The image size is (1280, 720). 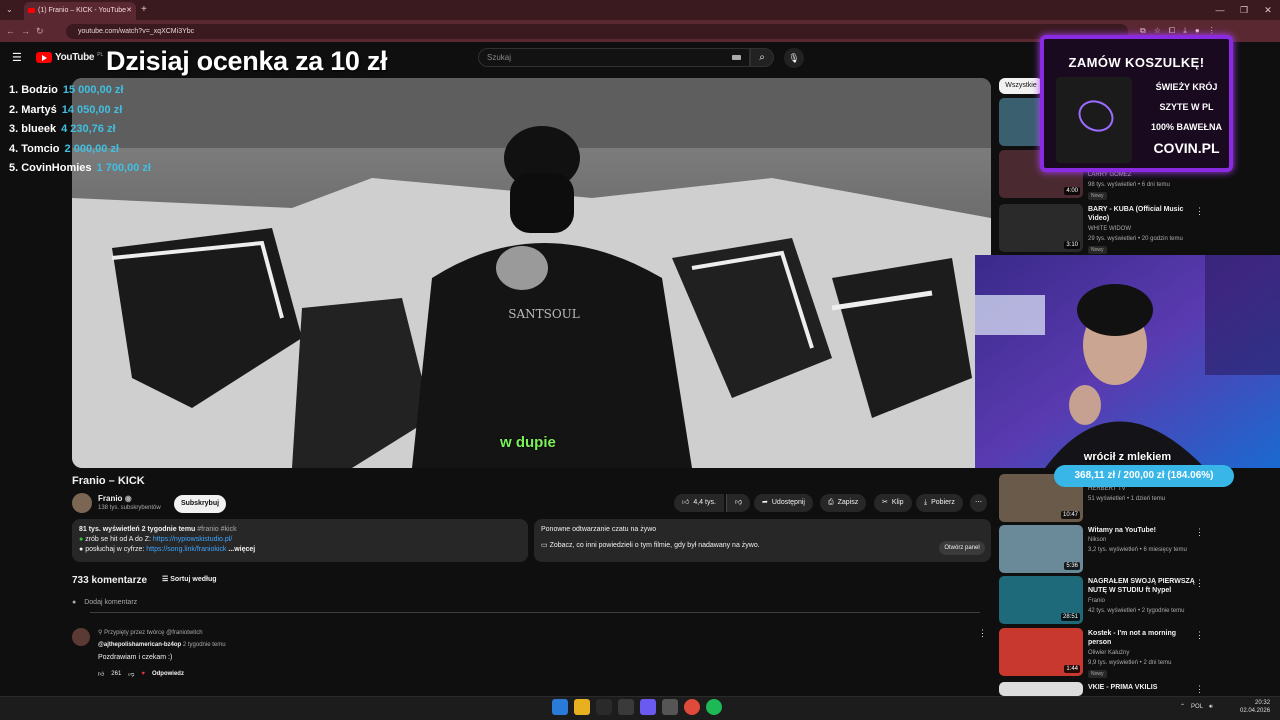 I want to click on maximize-icon: ❐, so click(x=1244, y=10).